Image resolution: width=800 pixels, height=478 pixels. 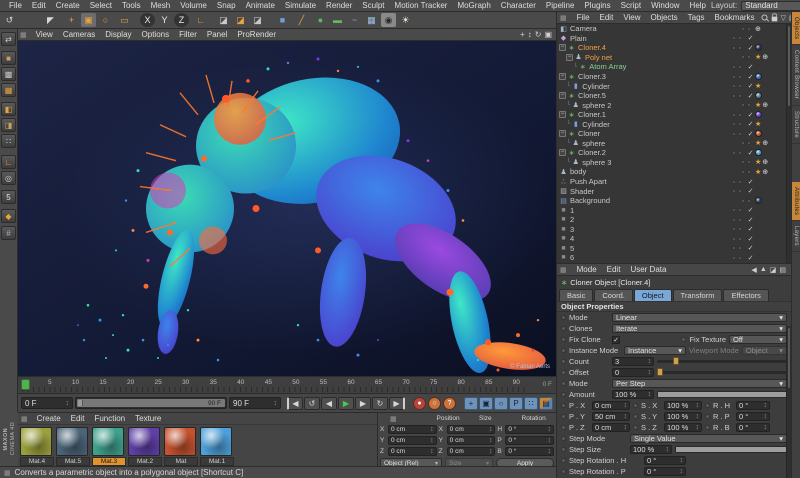 What do you see at coordinates (8, 141) in the screenshot?
I see `point-mode-icon: ∷` at bounding box center [8, 141].